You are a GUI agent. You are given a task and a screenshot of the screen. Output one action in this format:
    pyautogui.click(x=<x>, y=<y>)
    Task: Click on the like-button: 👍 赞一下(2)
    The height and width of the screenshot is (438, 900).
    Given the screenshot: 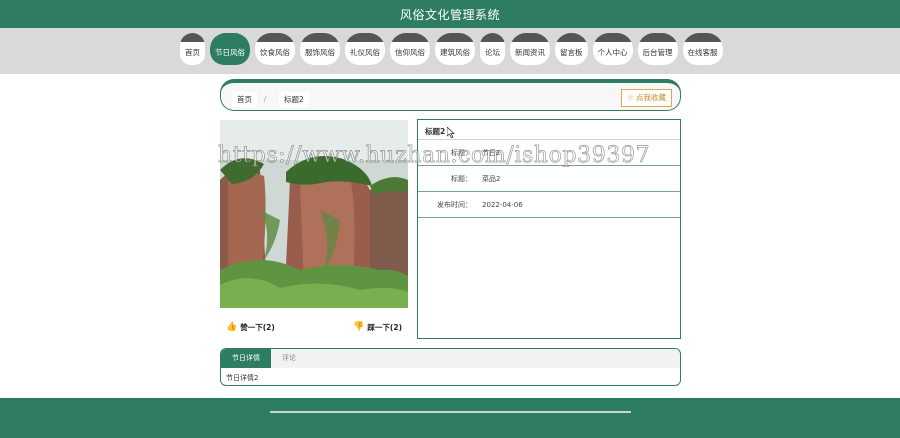 What is the action you would take?
    pyautogui.click(x=250, y=327)
    